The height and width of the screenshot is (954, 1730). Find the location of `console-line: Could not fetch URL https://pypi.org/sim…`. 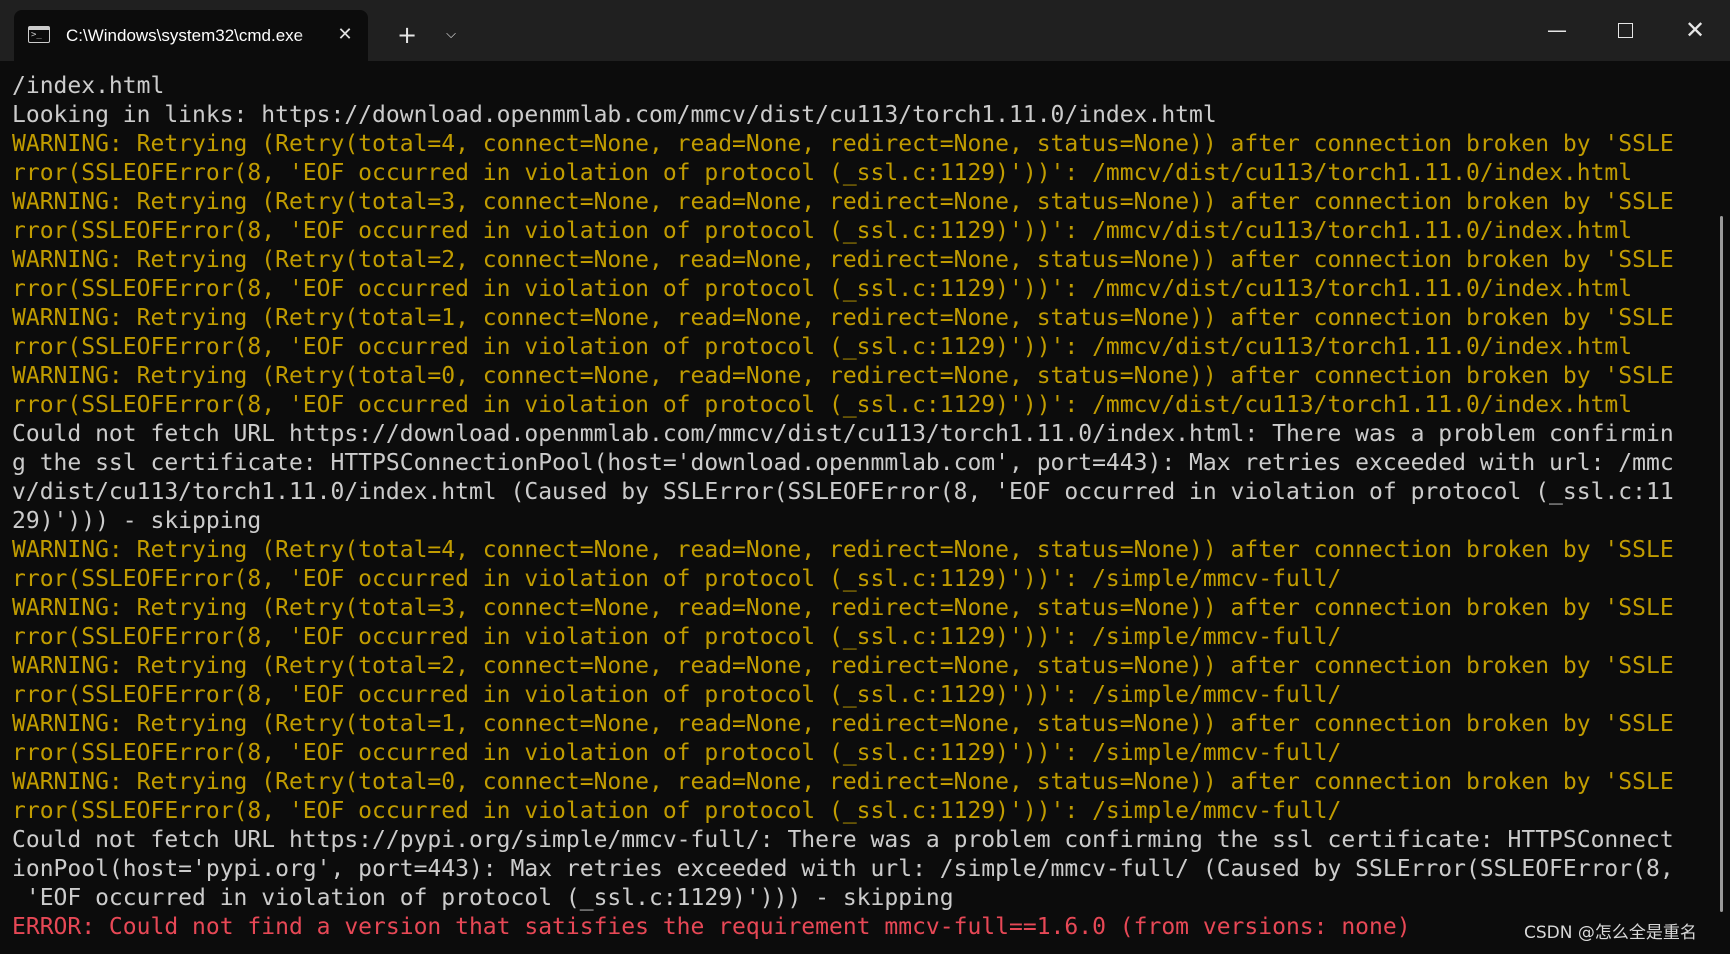

console-line: Could not fetch URL https://pypi.org/sim… is located at coordinates (843, 840).